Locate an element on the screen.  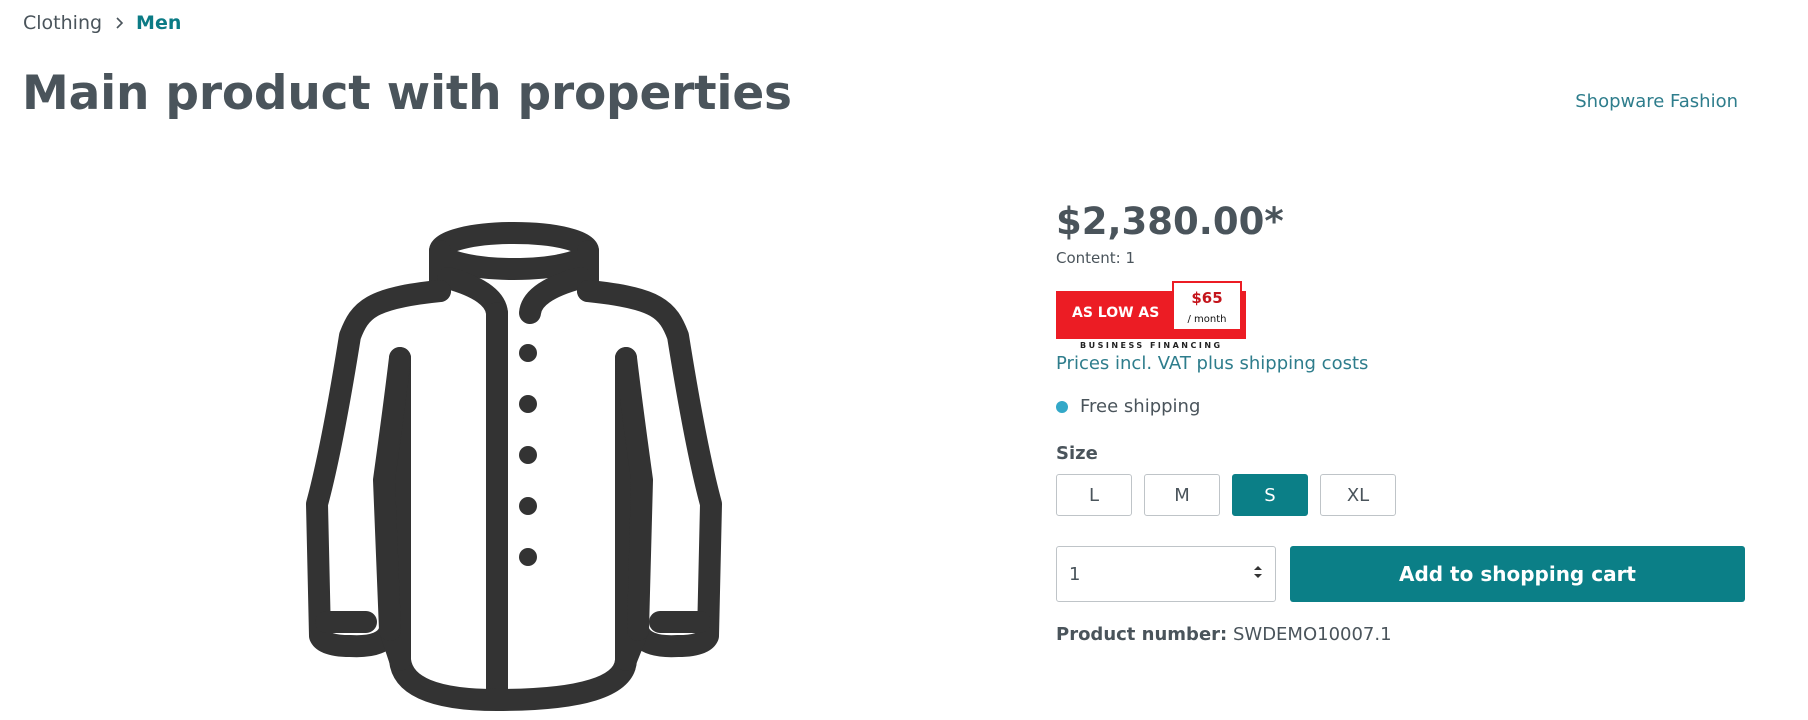
financing-period: / month is located at coordinates (1207, 319).